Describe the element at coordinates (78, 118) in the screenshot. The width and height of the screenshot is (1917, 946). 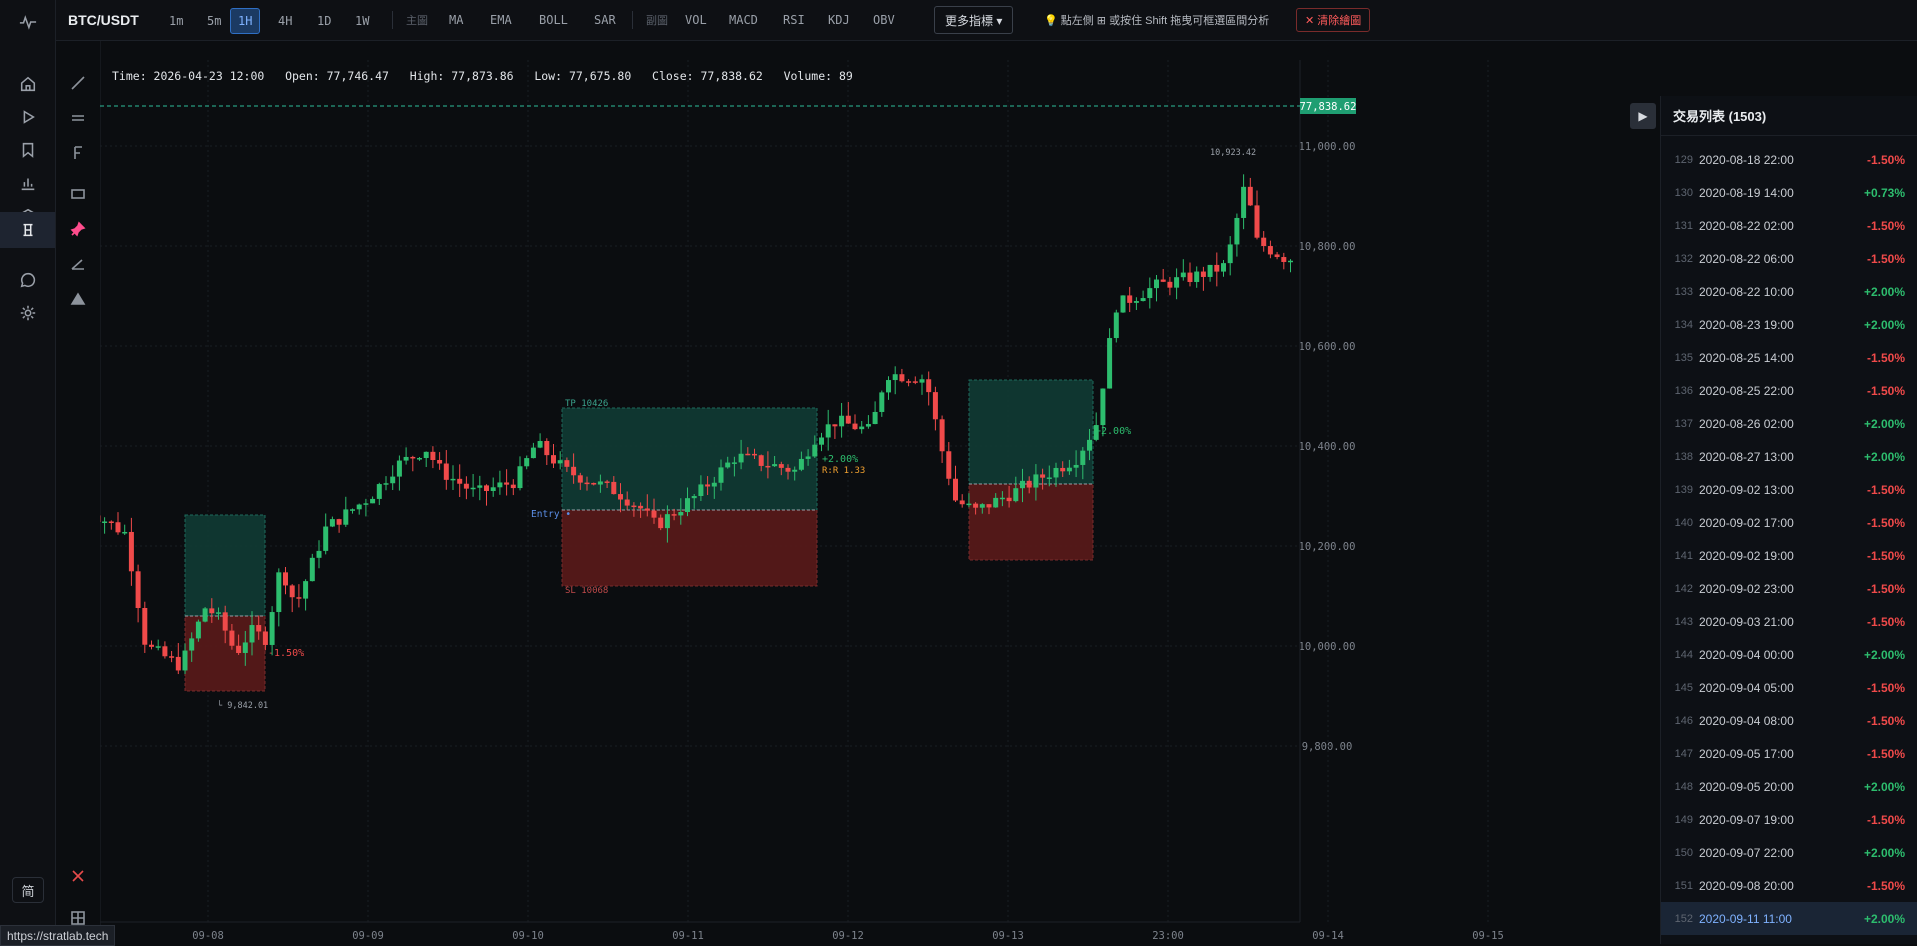
I see `horizontal-line-icon` at that location.